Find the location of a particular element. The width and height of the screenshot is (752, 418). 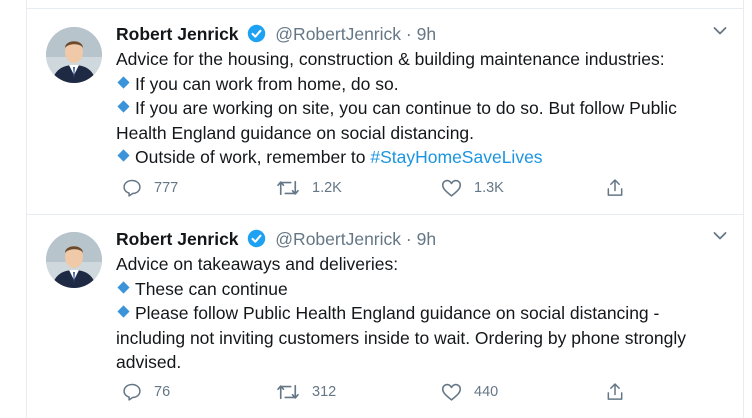

tweet-text-line: These can continue is located at coordinates (211, 288).